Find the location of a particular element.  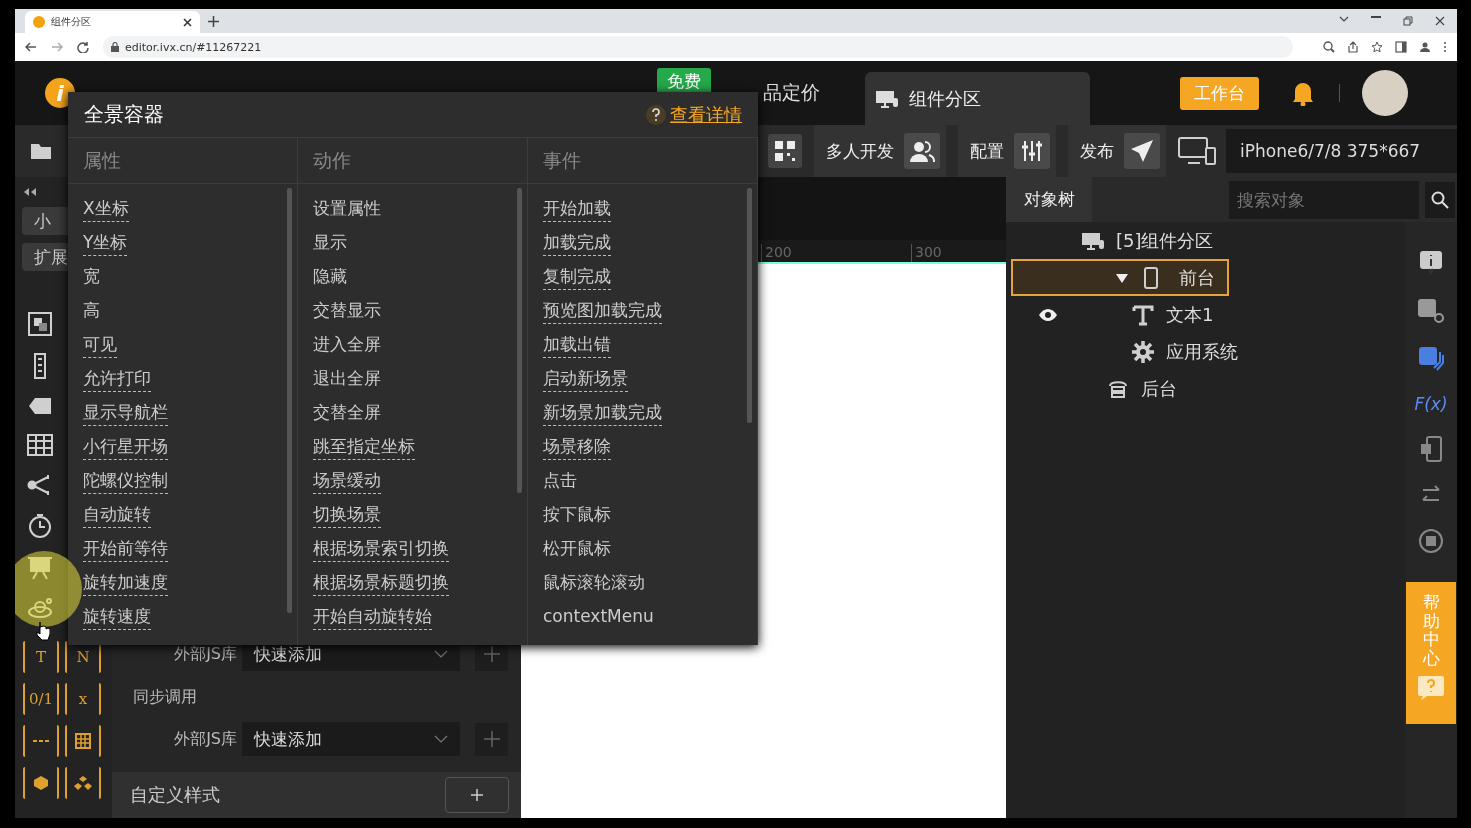

avatar is located at coordinates (1385, 93).